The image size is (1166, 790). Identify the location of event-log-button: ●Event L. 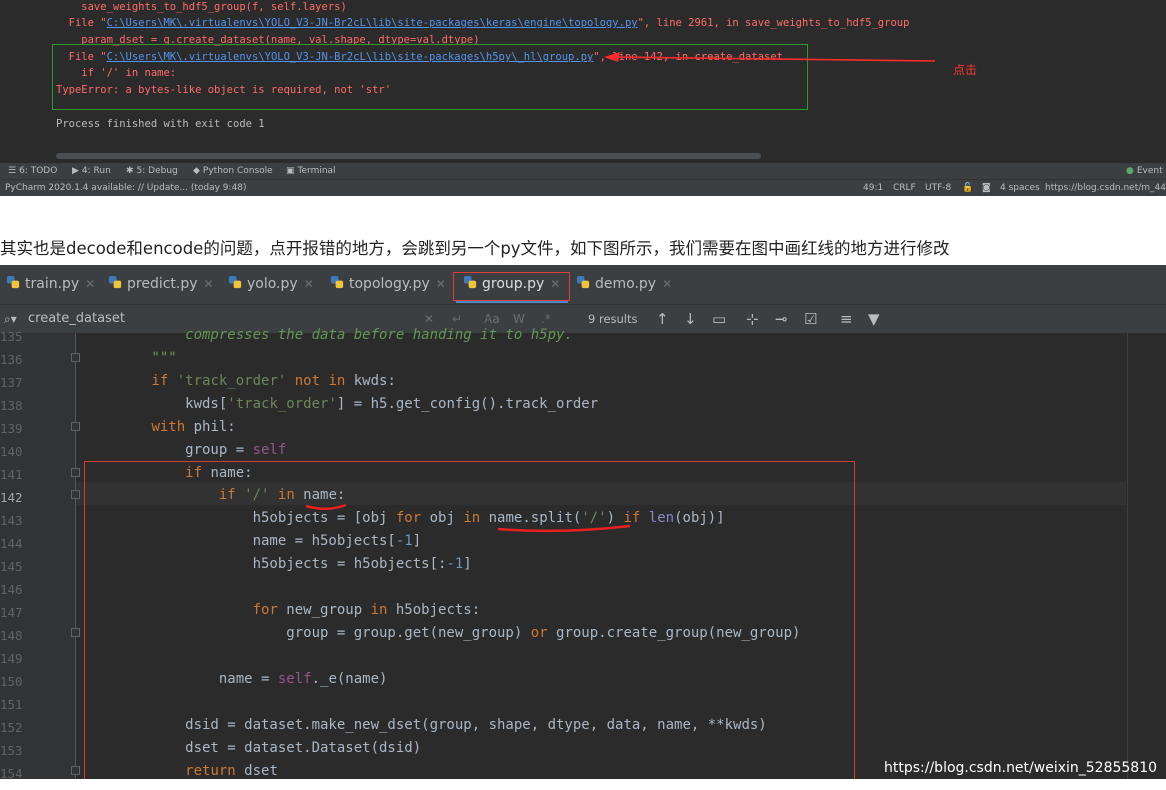
(1146, 171).